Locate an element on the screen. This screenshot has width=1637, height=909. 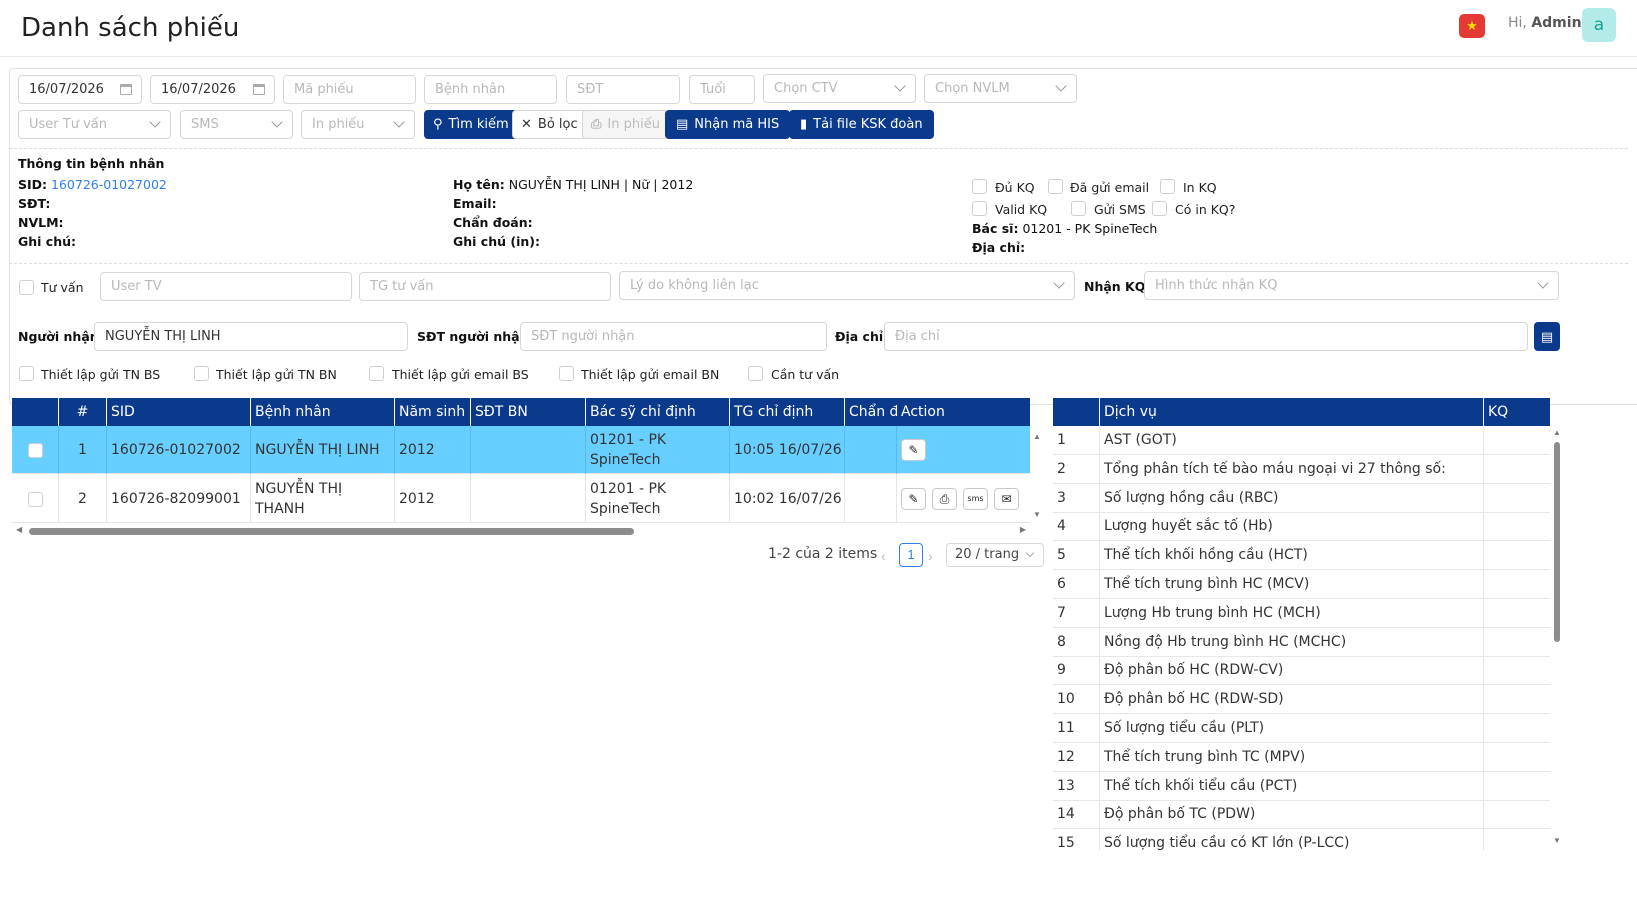
setting-checkbox-tn-bs is located at coordinates (26, 373).